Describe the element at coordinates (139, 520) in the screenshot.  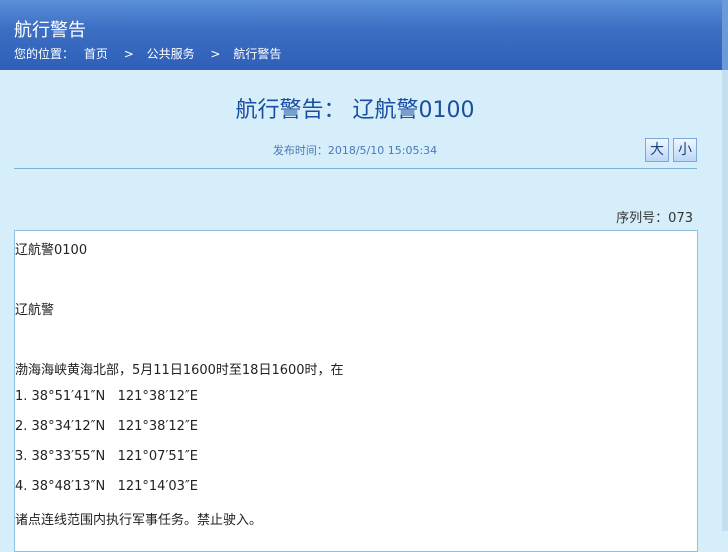
I see `body-line: 诸点连线范围内执行军事任务。禁止驶入。` at that location.